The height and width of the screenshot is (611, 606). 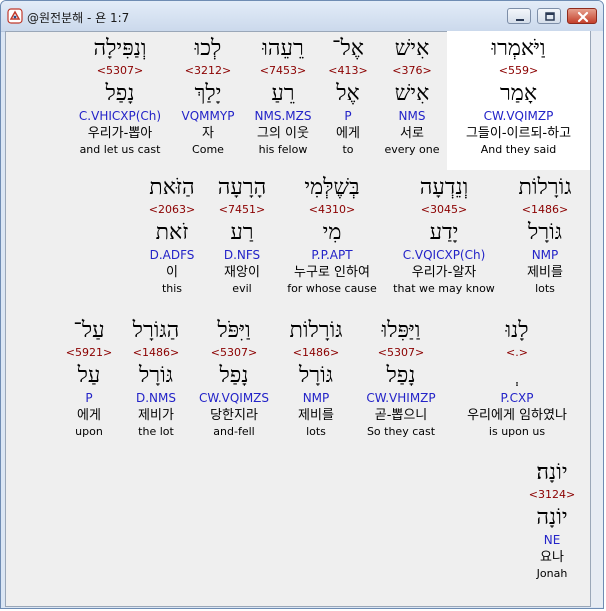 What do you see at coordinates (120, 116) in the screenshot?
I see `word-parsing: C.VHICXP(Ch)` at bounding box center [120, 116].